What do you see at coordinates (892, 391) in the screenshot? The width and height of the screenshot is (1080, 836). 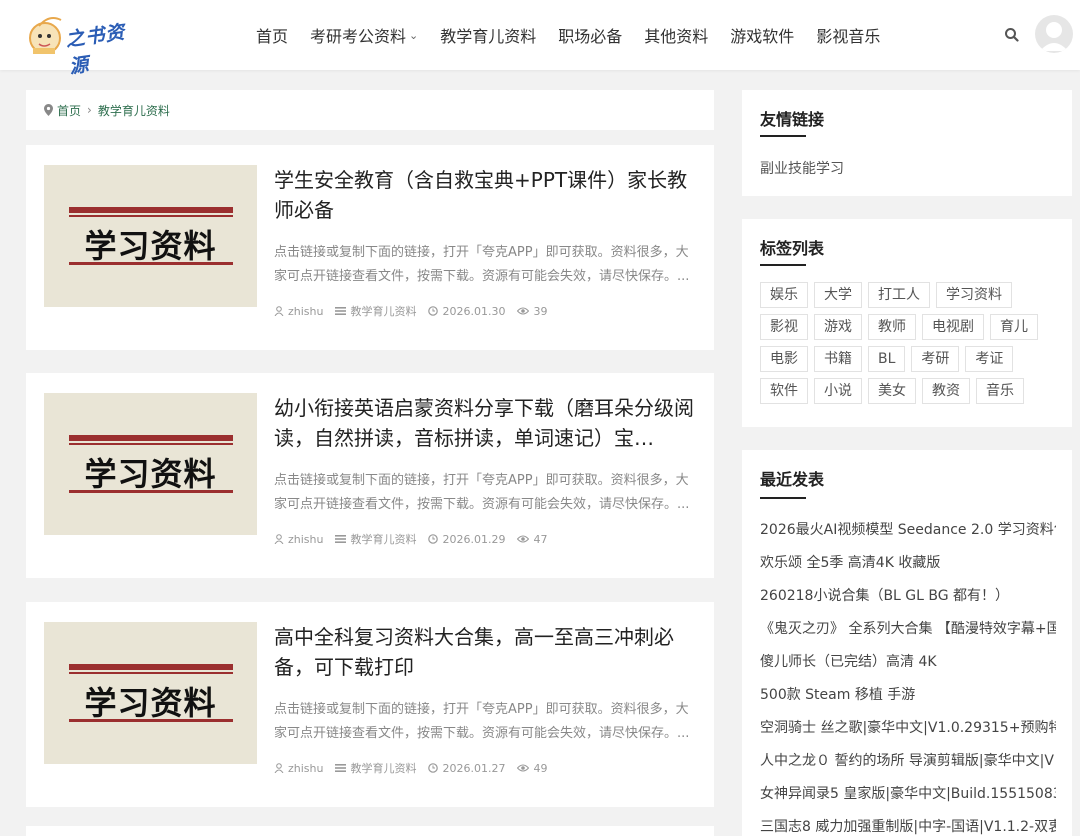 I see `tag-item: 美女` at bounding box center [892, 391].